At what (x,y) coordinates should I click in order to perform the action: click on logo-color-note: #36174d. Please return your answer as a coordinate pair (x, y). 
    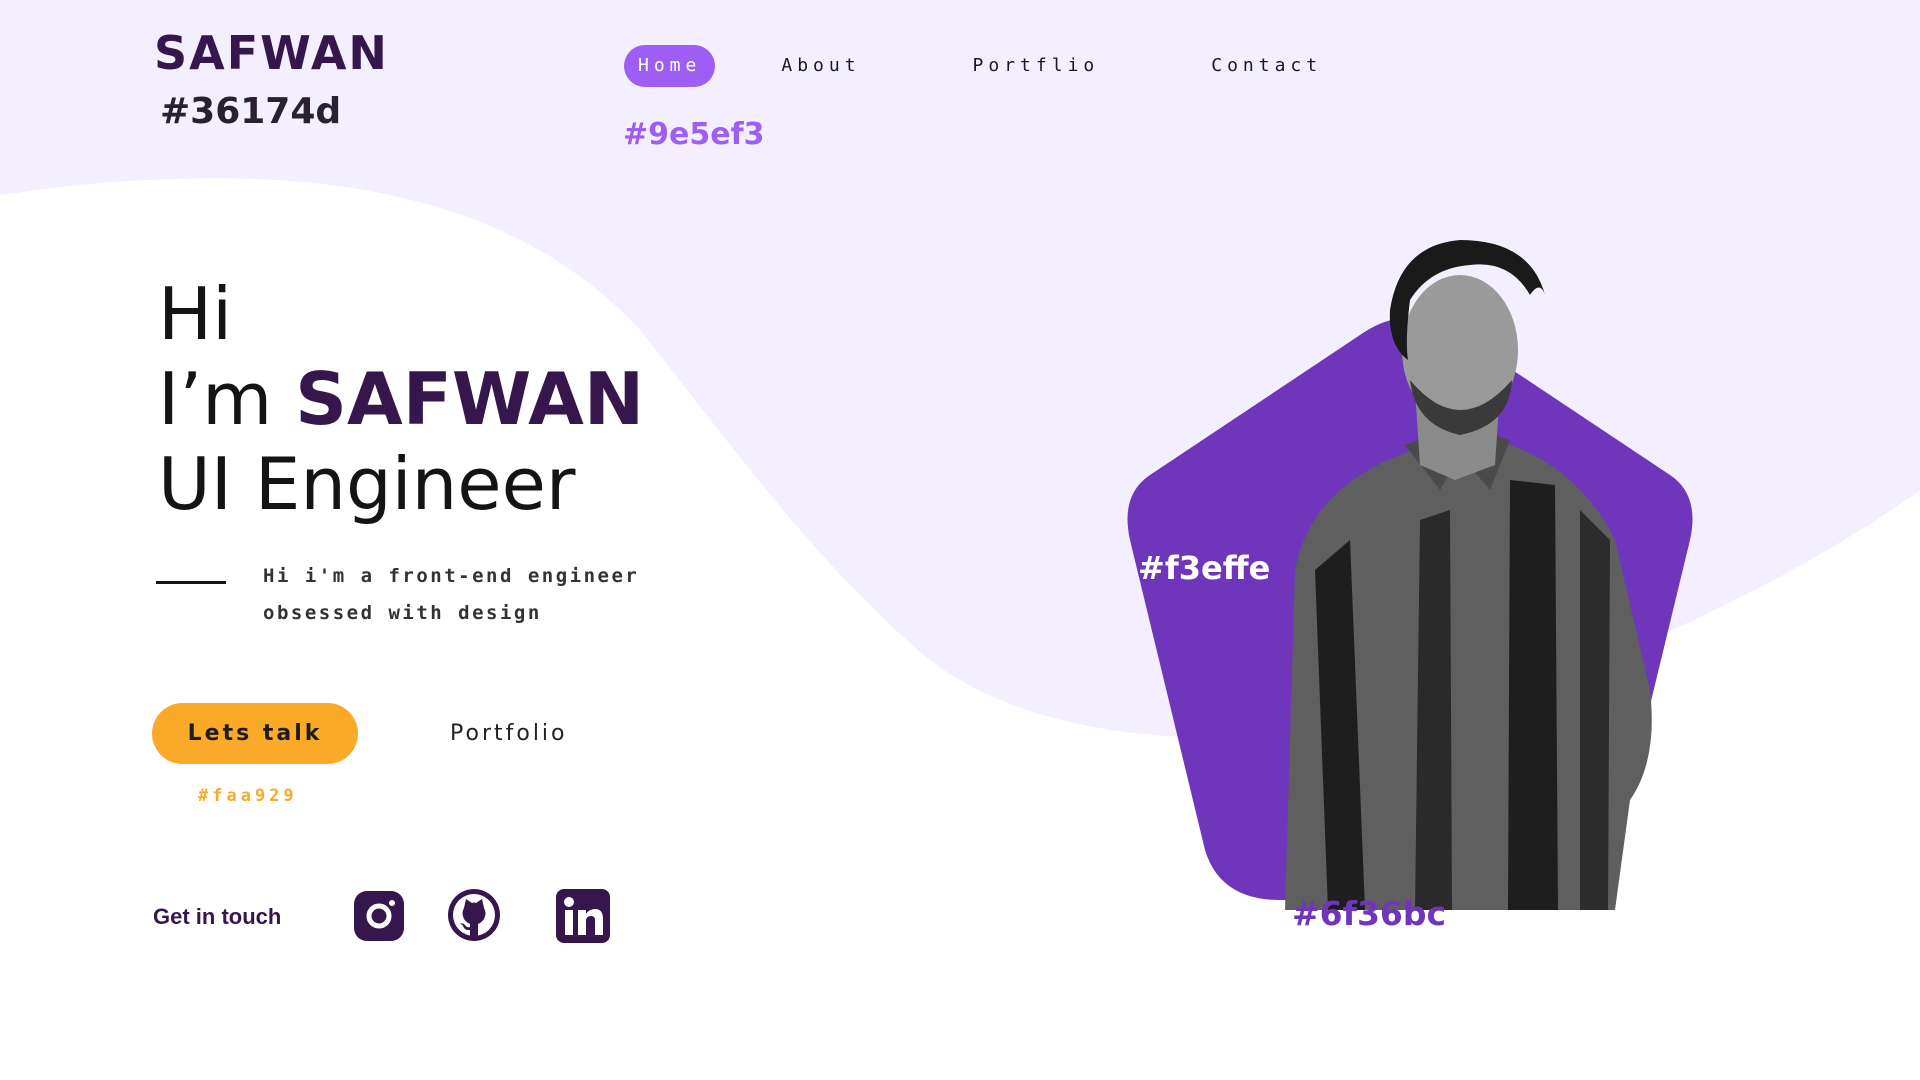
    Looking at the image, I should click on (251, 111).